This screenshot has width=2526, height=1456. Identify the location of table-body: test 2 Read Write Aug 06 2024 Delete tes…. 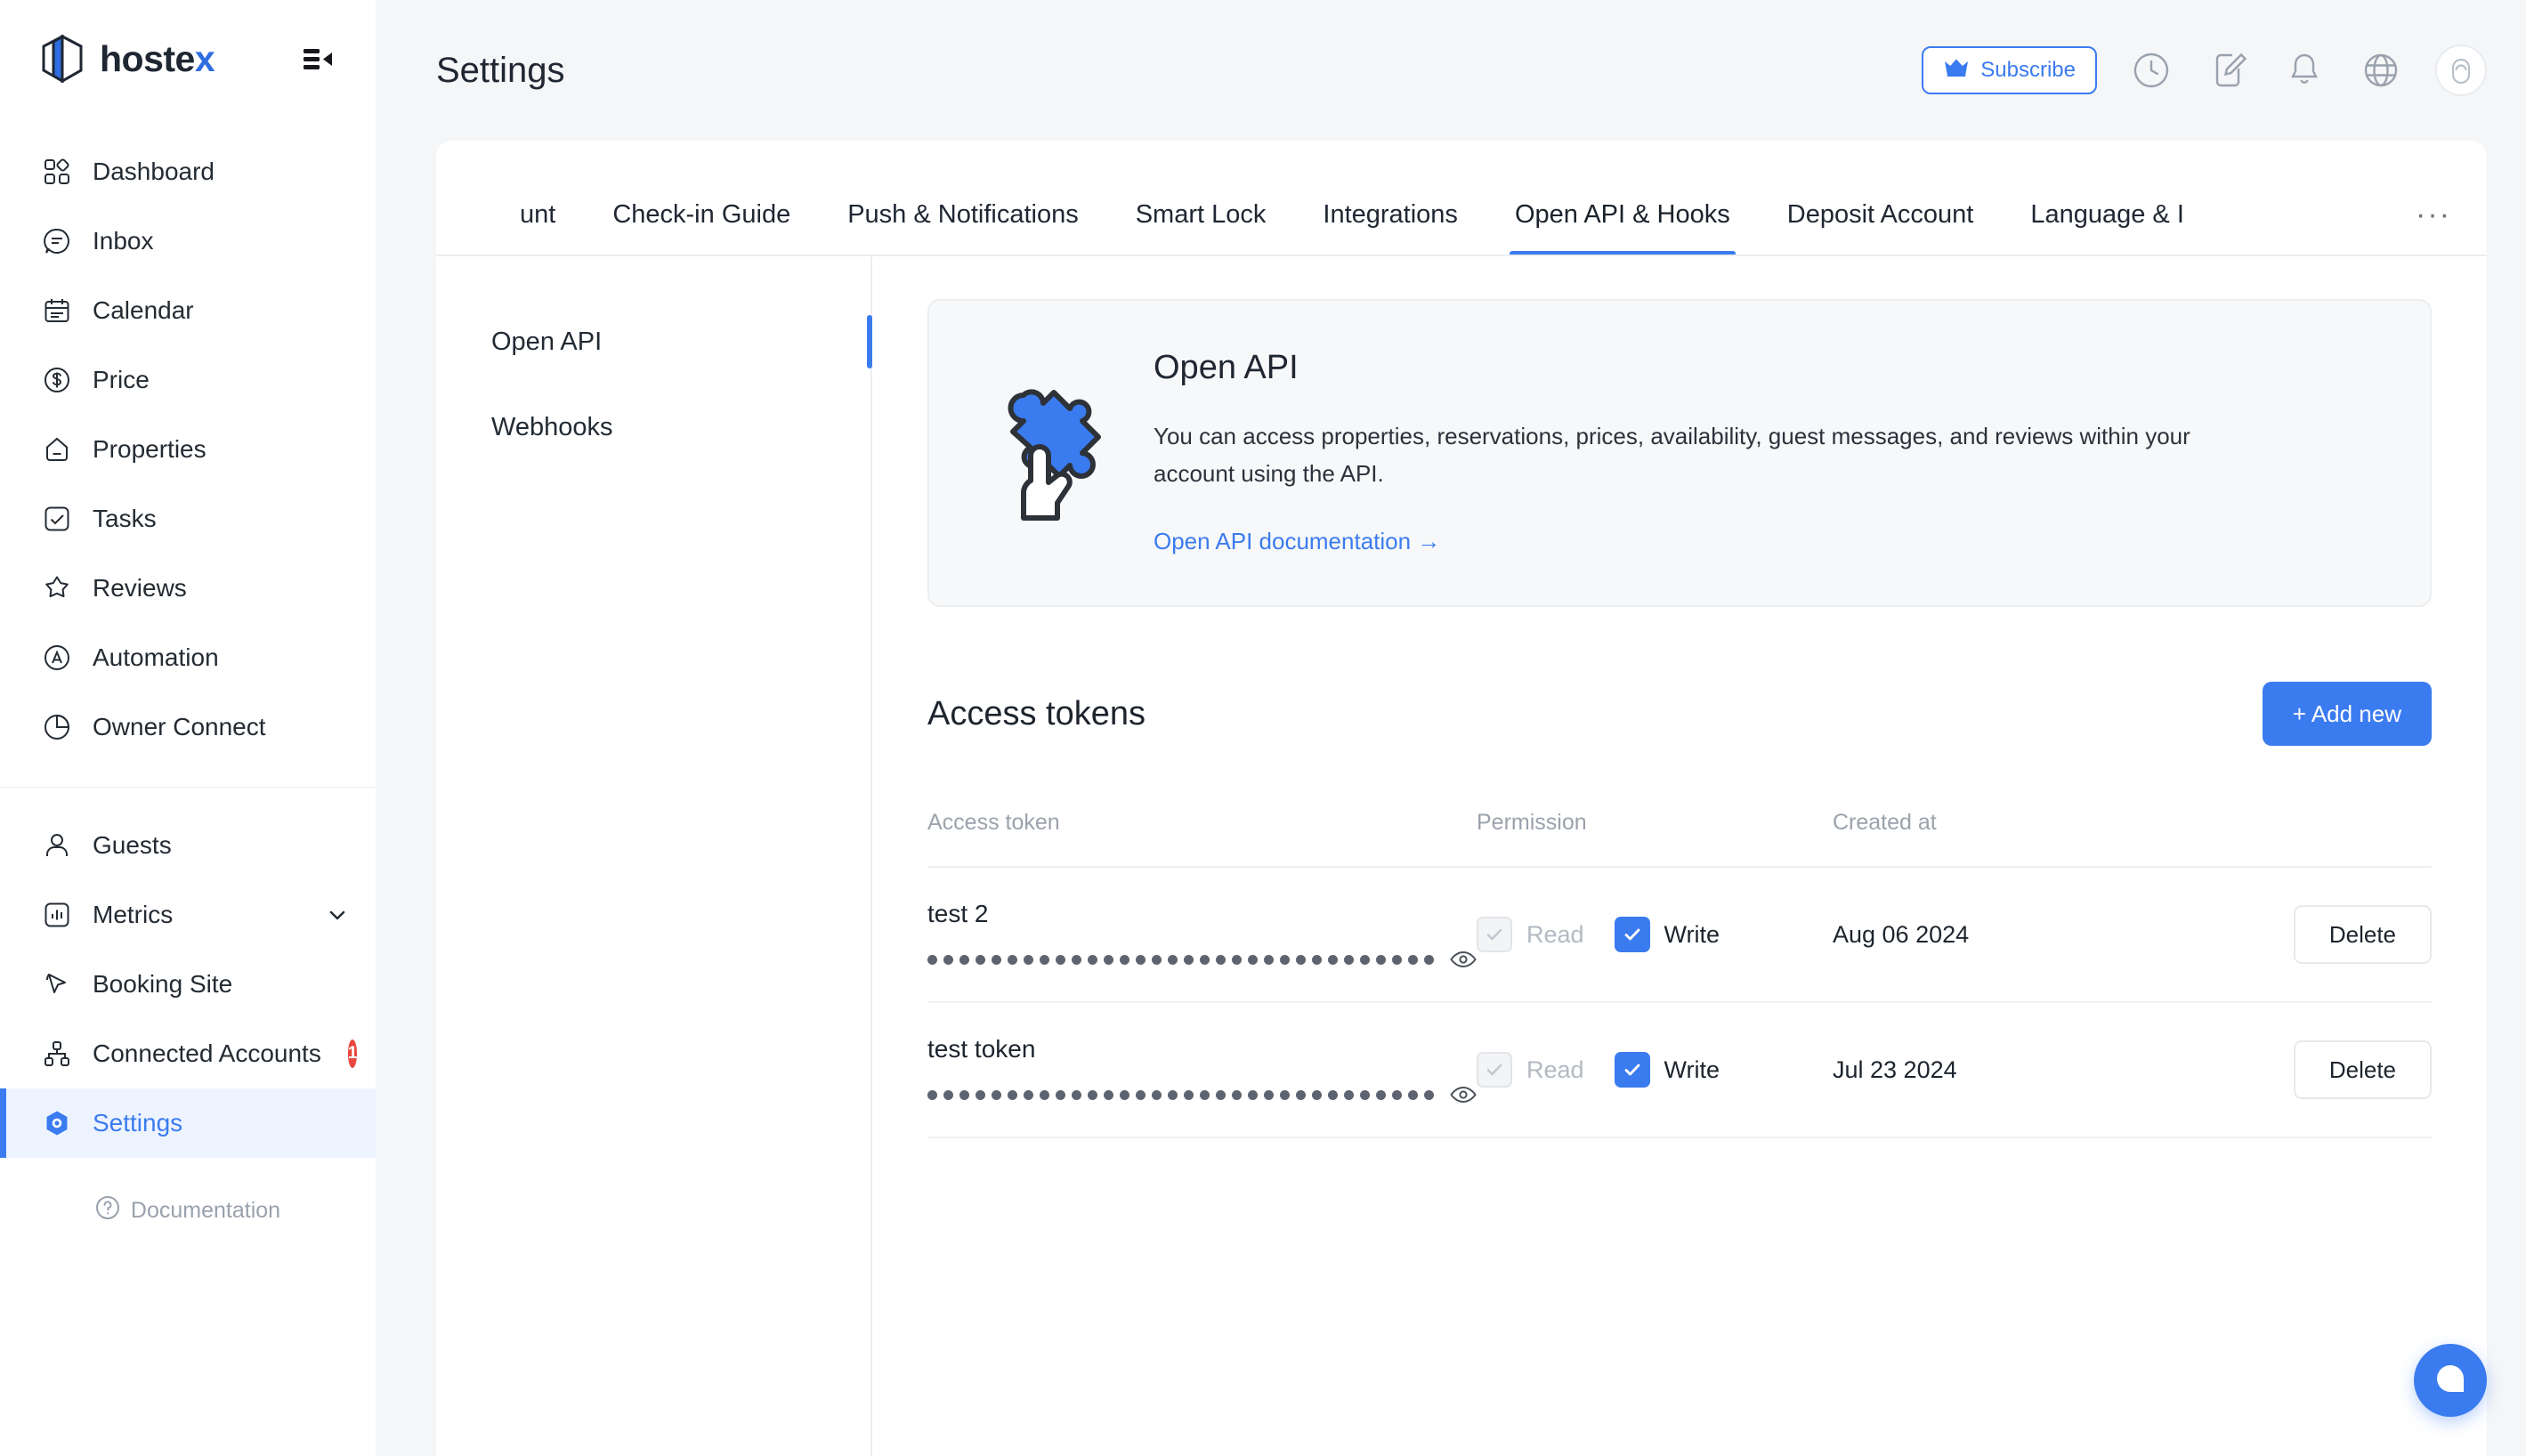
(1679, 1003).